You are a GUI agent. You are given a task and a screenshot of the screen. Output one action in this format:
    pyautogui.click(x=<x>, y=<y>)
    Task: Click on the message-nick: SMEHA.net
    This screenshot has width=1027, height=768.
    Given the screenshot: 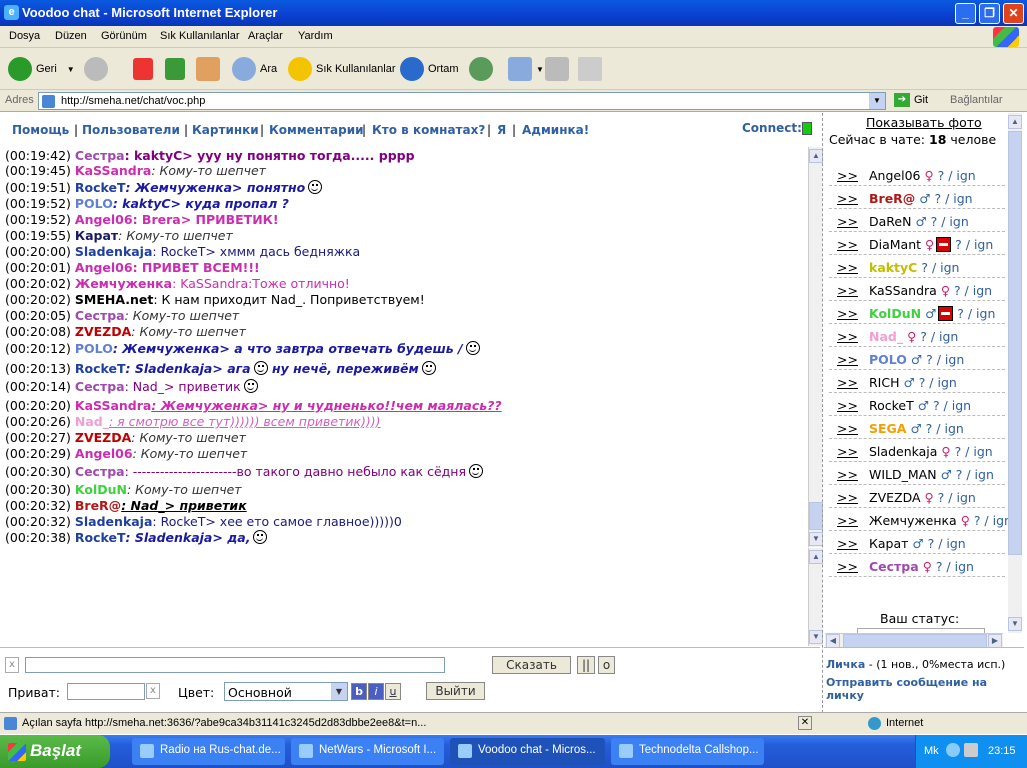 What is the action you would take?
    pyautogui.click(x=114, y=299)
    